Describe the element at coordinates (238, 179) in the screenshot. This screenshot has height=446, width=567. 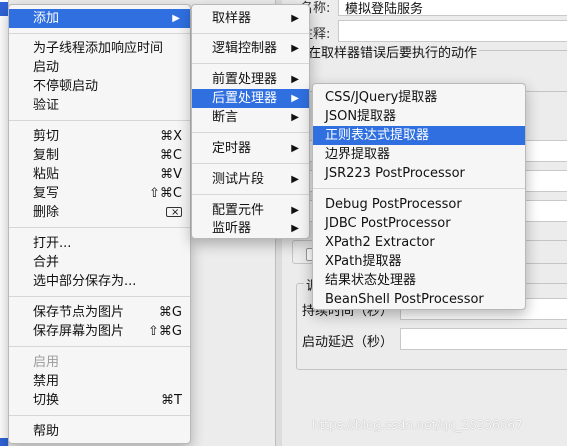
I see `menu-item-label: 测试片段` at that location.